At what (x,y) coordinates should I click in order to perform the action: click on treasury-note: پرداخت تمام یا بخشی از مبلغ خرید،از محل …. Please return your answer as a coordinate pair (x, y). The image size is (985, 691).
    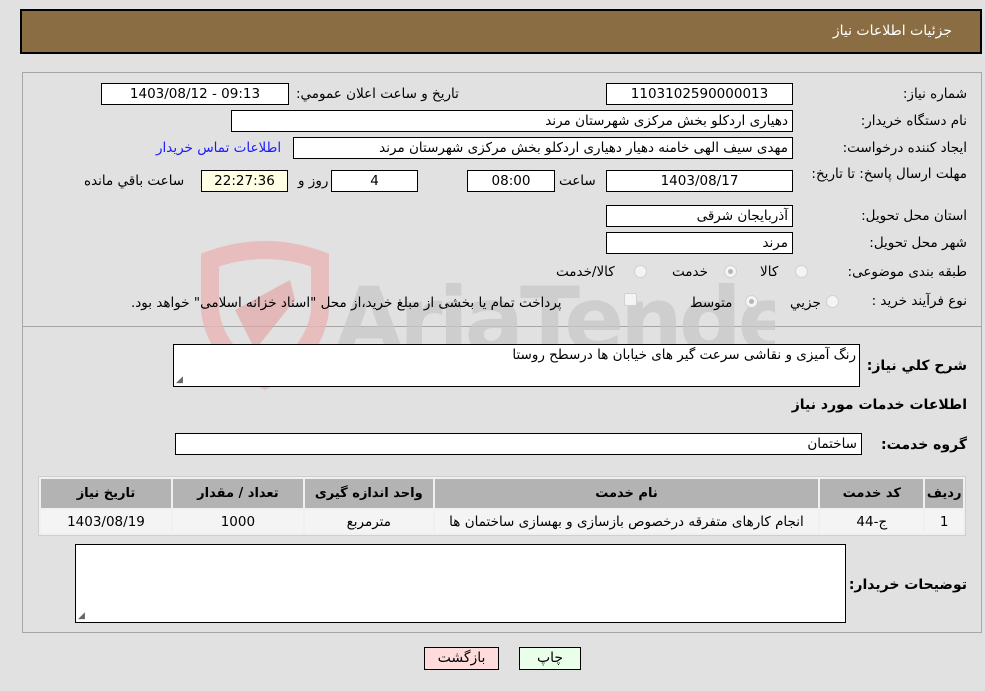
    Looking at the image, I should click on (346, 303).